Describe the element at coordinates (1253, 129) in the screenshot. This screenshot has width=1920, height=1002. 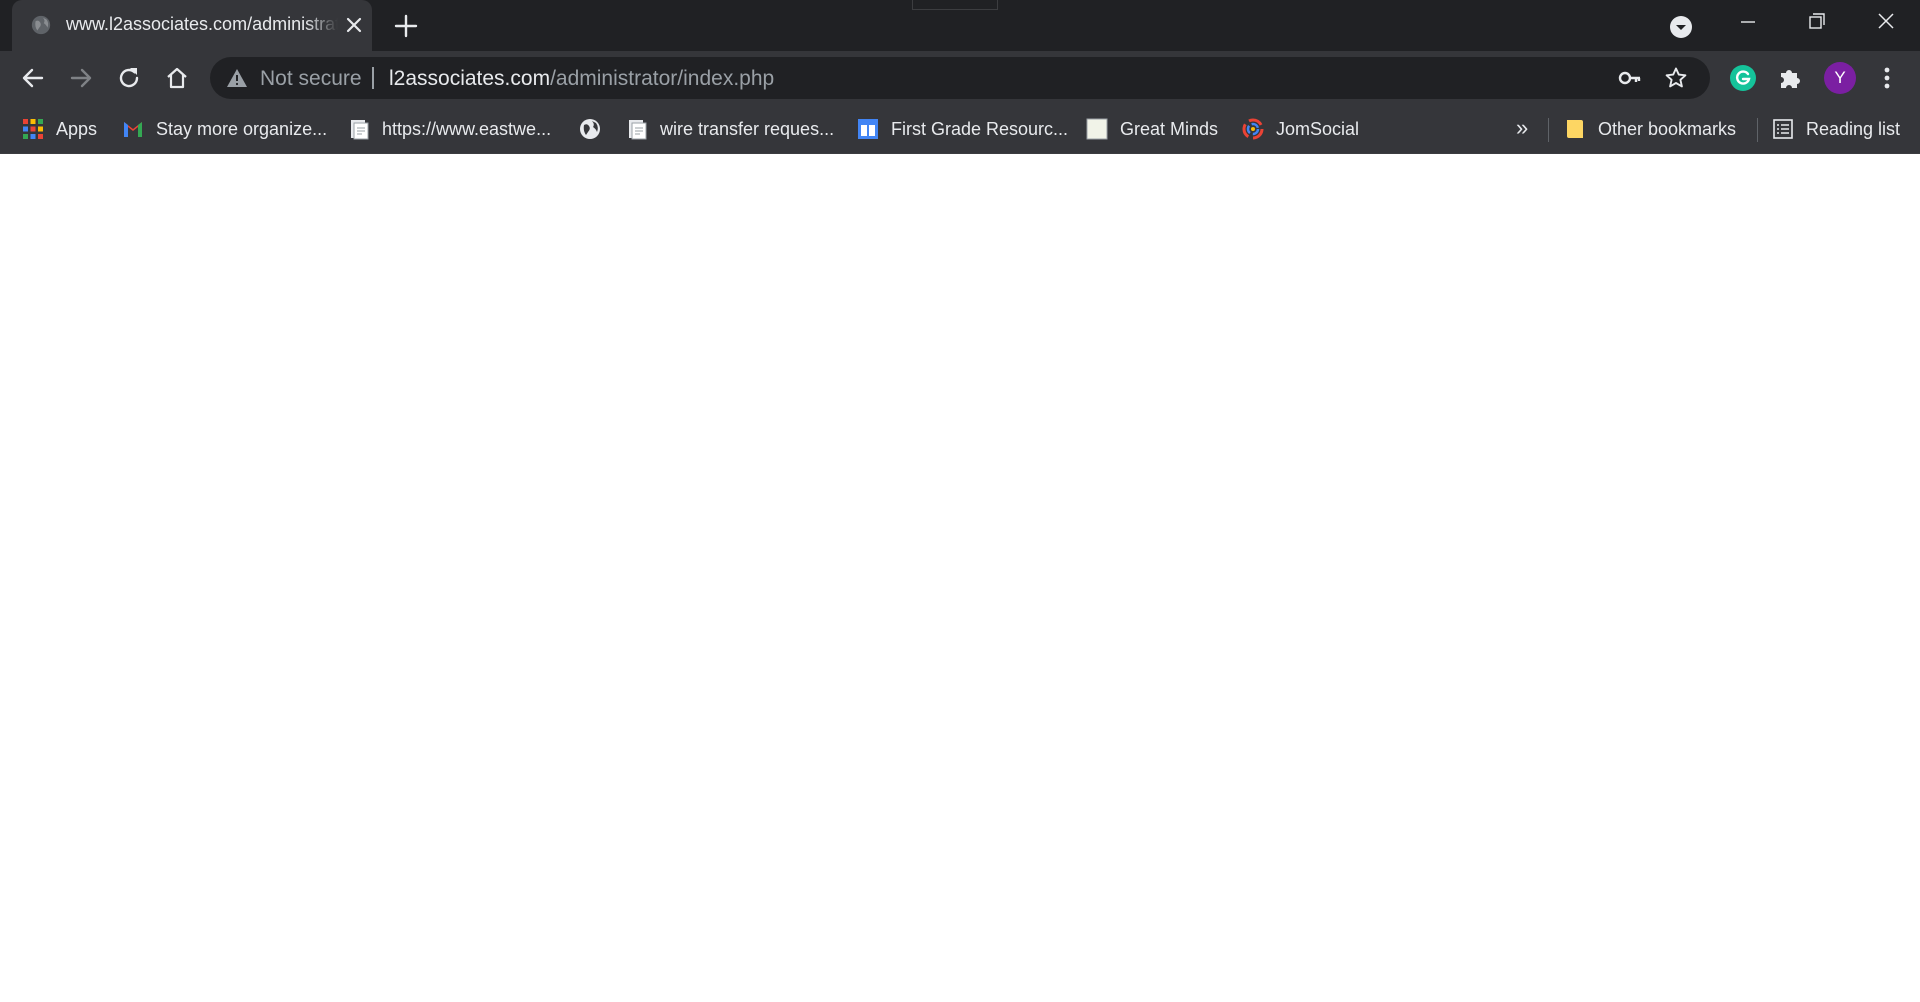
I see `jomsocial-icon` at that location.